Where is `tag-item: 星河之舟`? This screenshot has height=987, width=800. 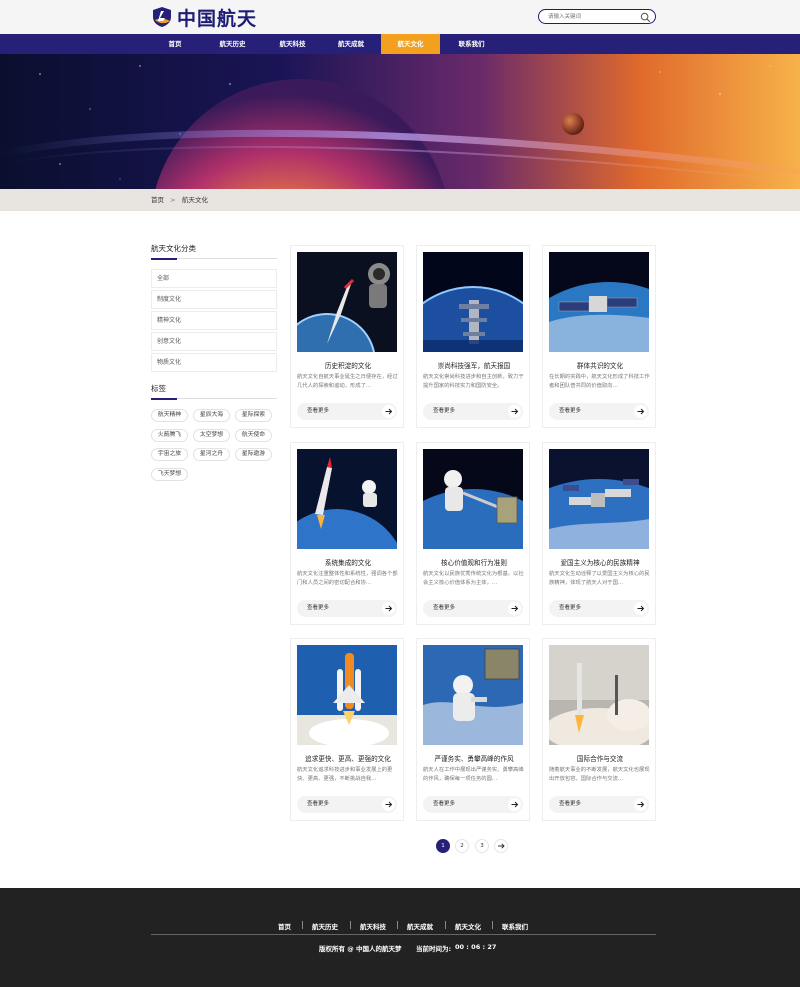
tag-item: 星河之舟 is located at coordinates (211, 454).